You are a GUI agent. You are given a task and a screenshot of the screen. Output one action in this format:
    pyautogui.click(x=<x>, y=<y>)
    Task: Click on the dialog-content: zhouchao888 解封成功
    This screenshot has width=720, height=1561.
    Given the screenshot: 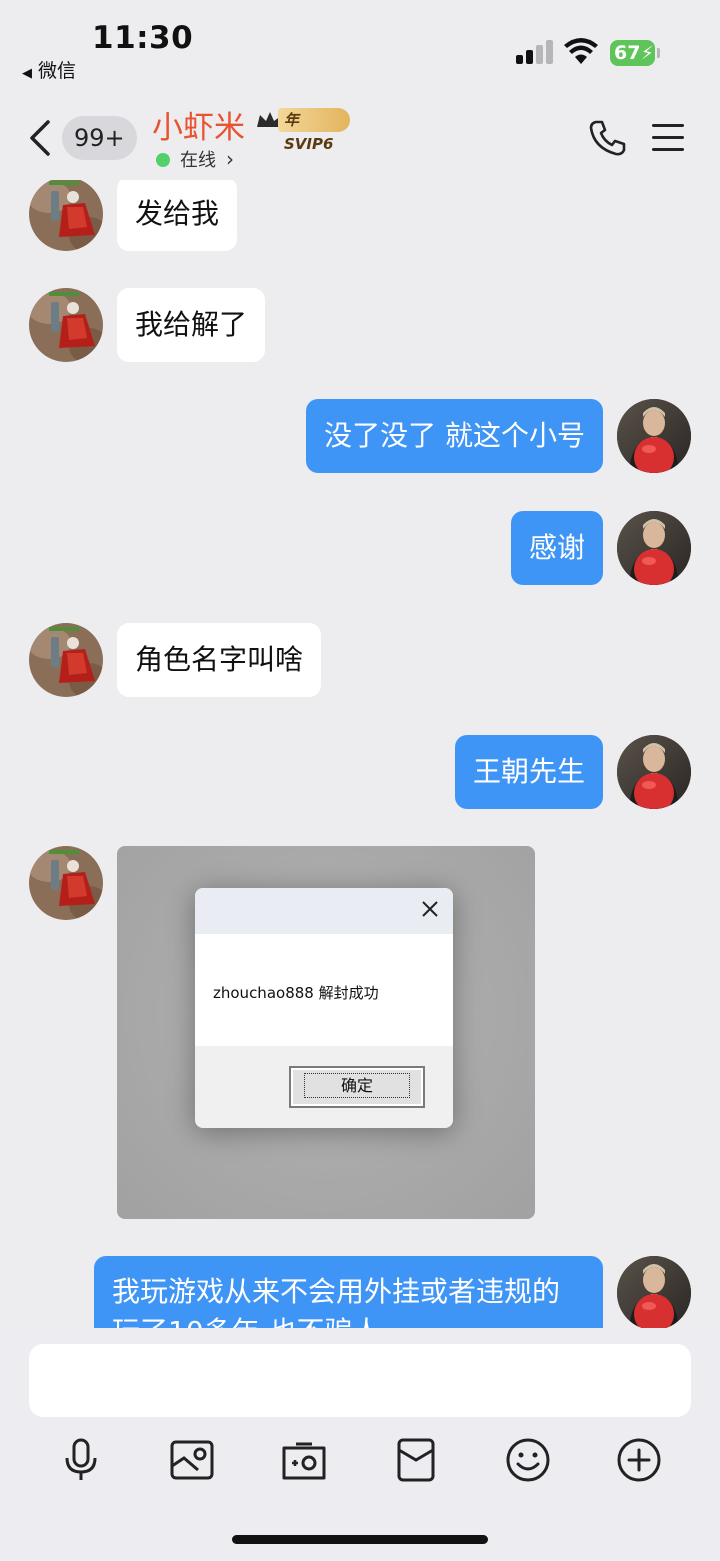 What is the action you would take?
    pyautogui.click(x=324, y=990)
    